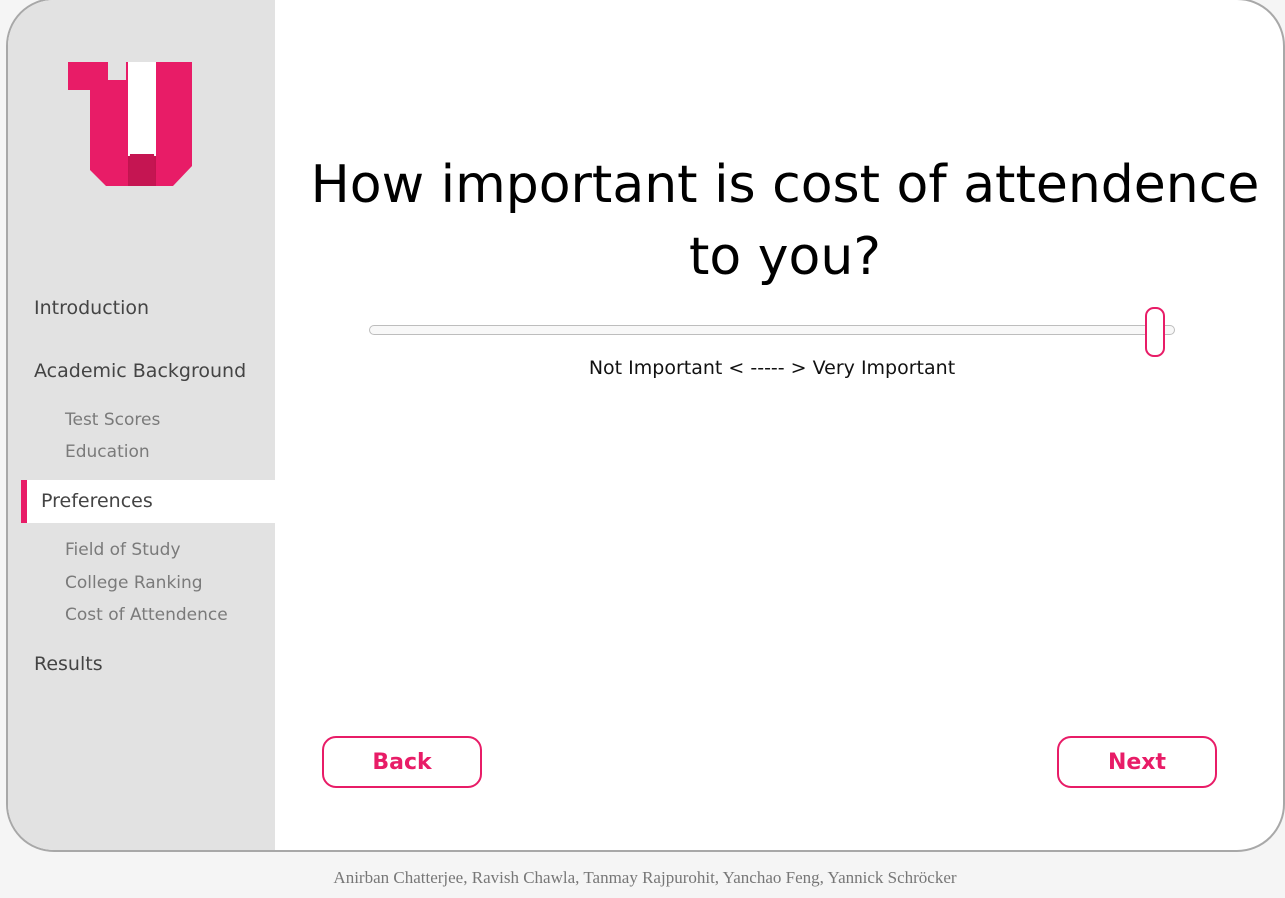 This screenshot has height=898, width=1285. Describe the element at coordinates (402, 762) in the screenshot. I see `back-button: Back` at that location.